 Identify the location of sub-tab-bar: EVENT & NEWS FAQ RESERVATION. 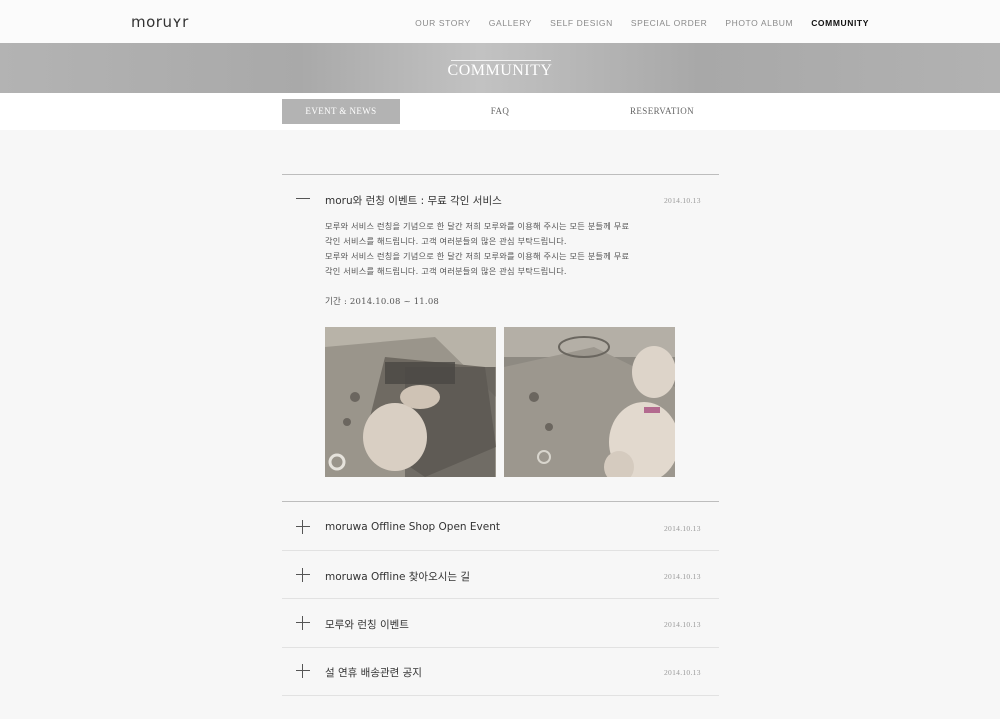
(500, 111).